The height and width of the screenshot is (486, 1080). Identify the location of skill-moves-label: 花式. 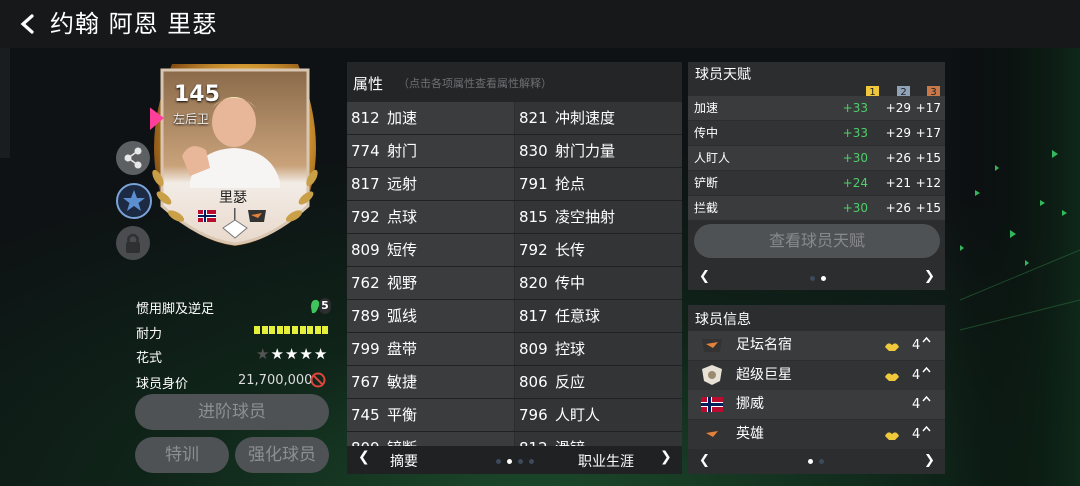
(149, 358).